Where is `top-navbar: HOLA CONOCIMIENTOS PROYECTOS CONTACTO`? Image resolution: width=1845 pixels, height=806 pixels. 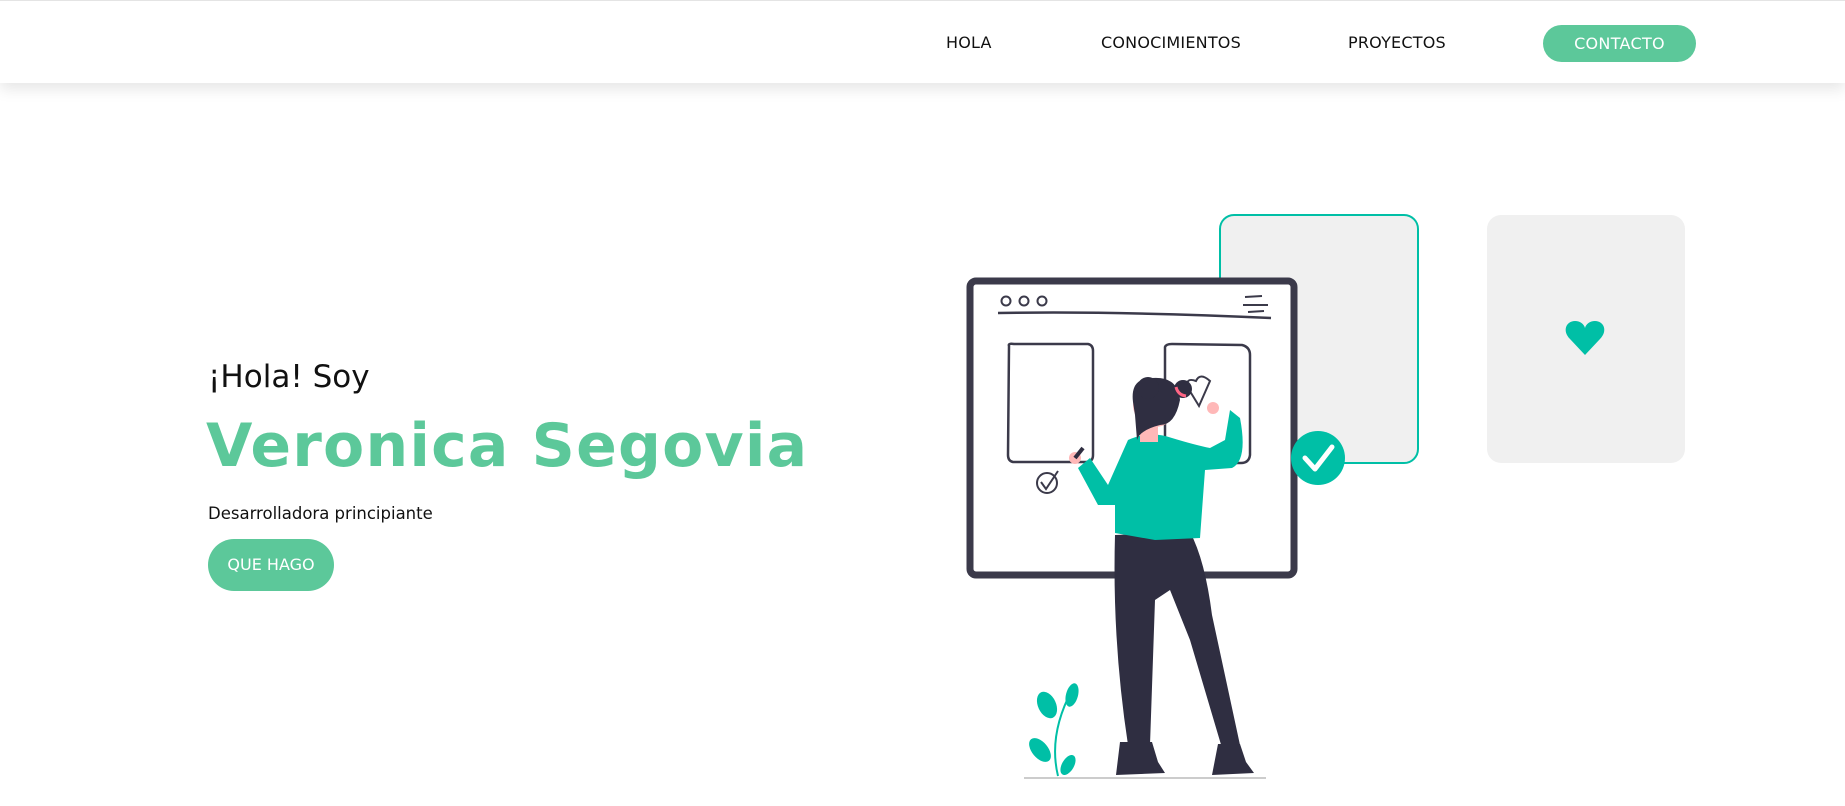 top-navbar: HOLA CONOCIMIENTOS PROYECTOS CONTACTO is located at coordinates (922, 41).